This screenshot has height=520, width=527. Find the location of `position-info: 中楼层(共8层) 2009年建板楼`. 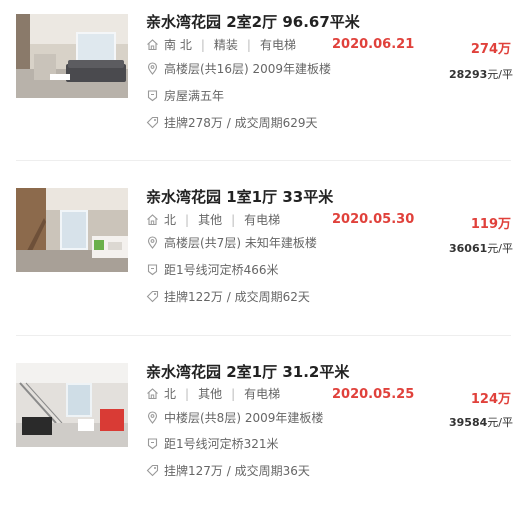

position-info: 中楼层(共8层) 2009年建板楼 is located at coordinates (234, 417).